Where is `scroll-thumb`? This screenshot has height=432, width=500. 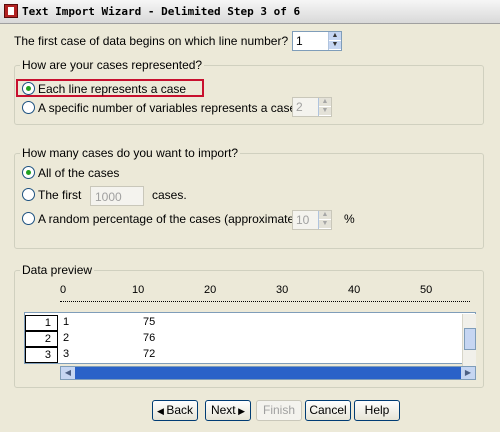 scroll-thumb is located at coordinates (470, 339).